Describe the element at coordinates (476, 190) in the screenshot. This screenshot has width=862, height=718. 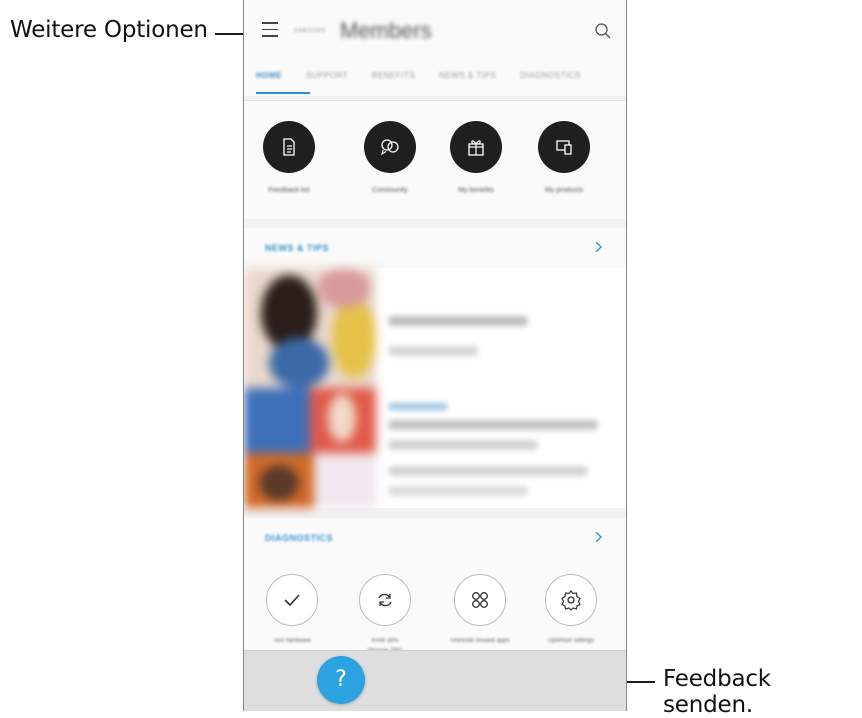
I see `quick-action-label: My benefits` at that location.